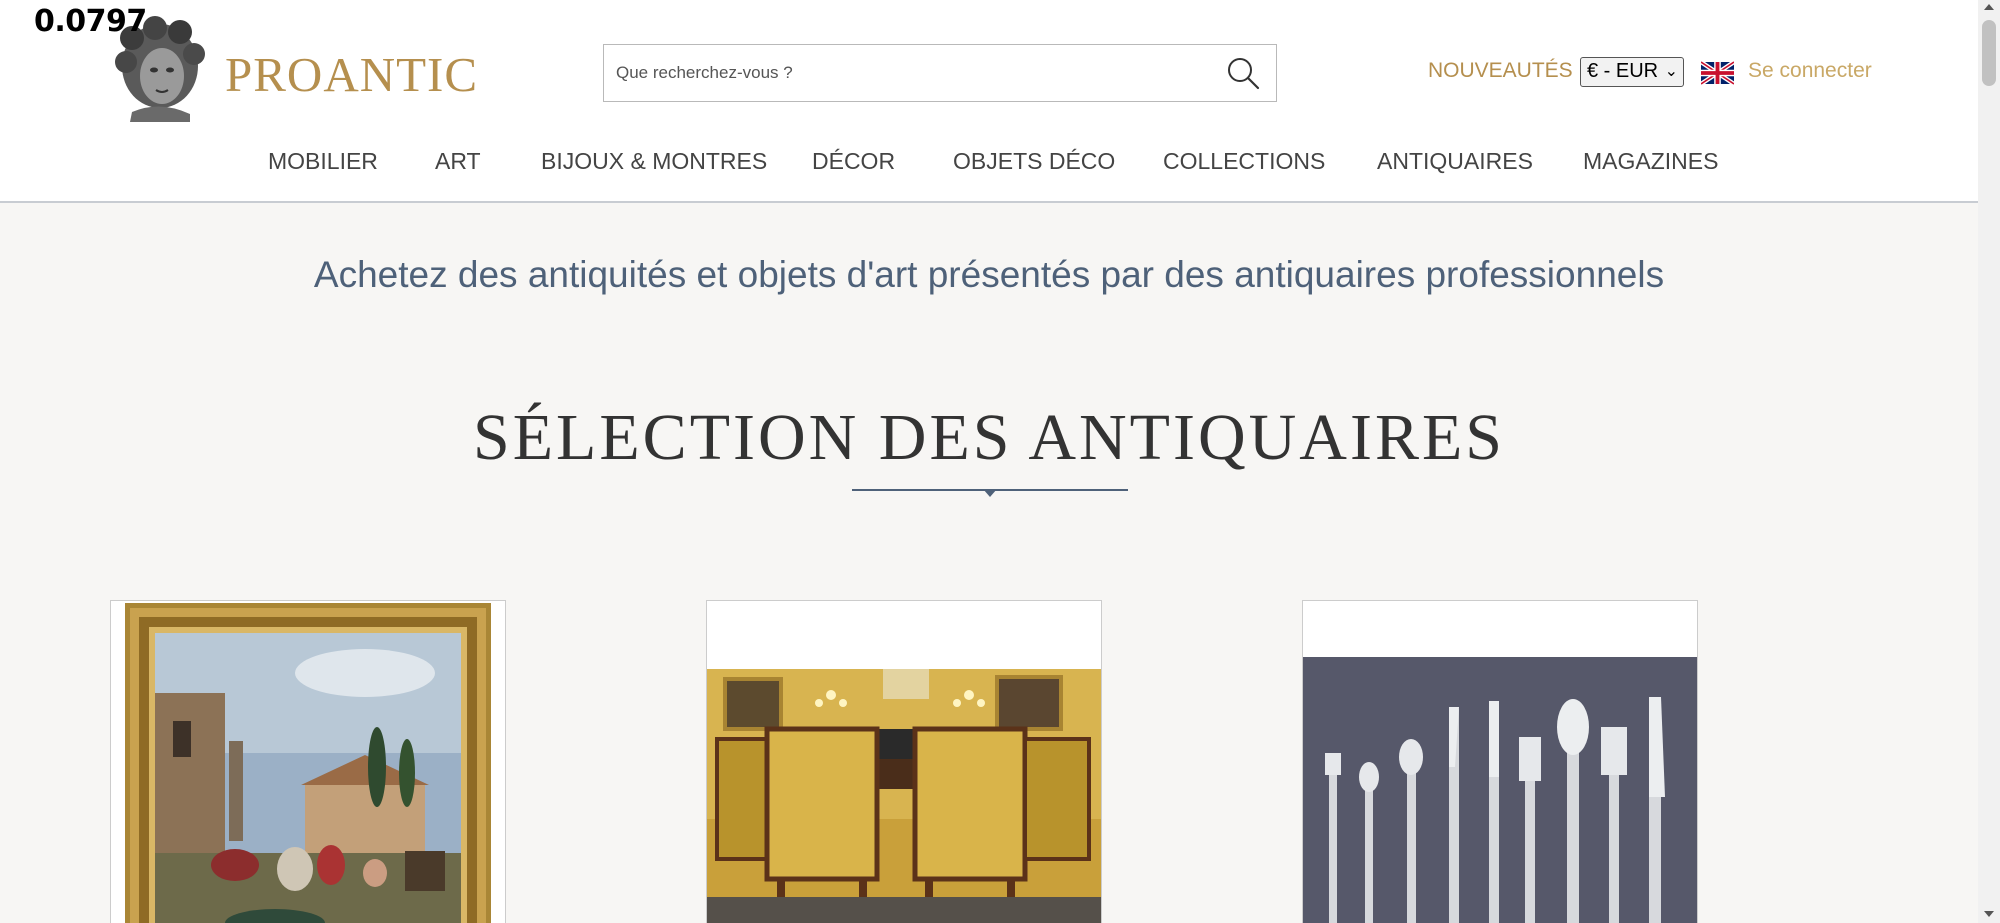 This screenshot has width=2000, height=923. Describe the element at coordinates (1244, 161) in the screenshot. I see `nav-item-collections: COLLECTIONS` at that location.